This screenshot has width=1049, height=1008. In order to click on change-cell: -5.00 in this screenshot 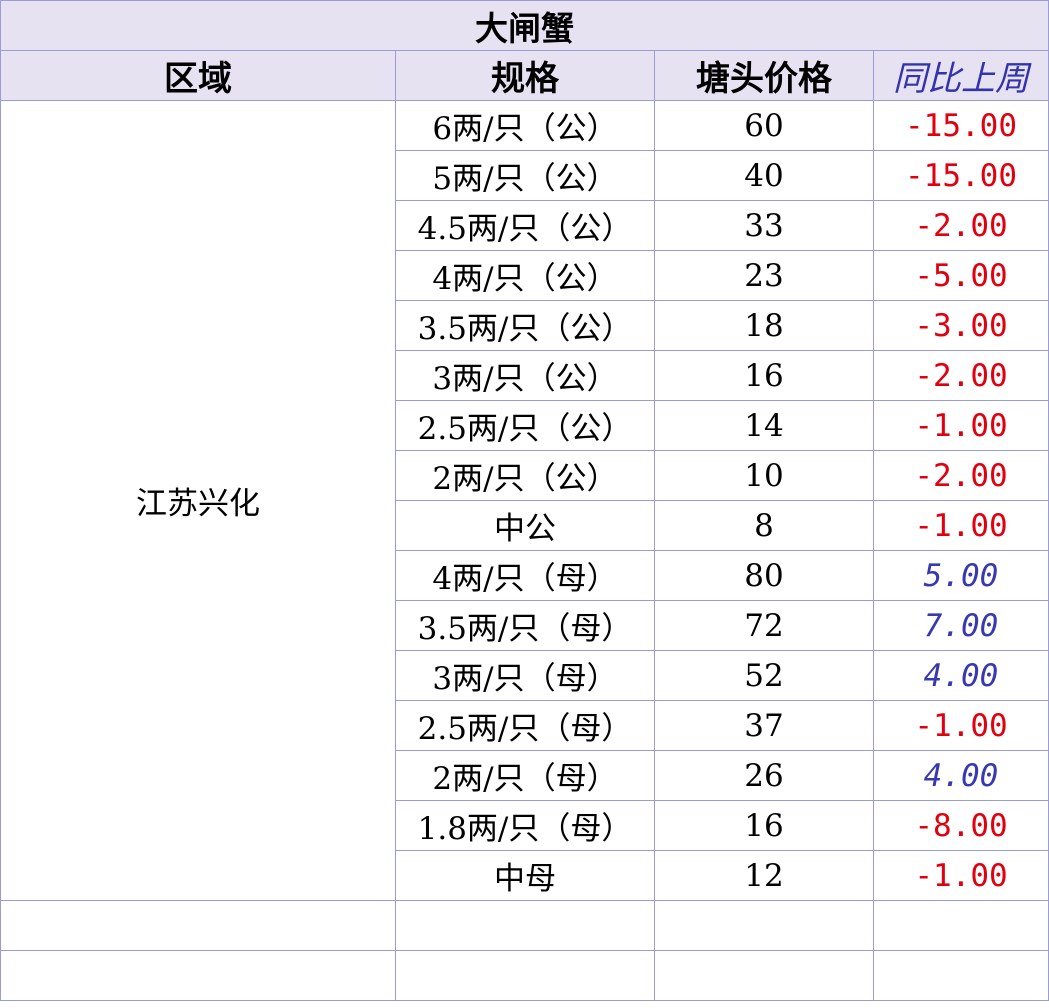, I will do `click(961, 275)`.